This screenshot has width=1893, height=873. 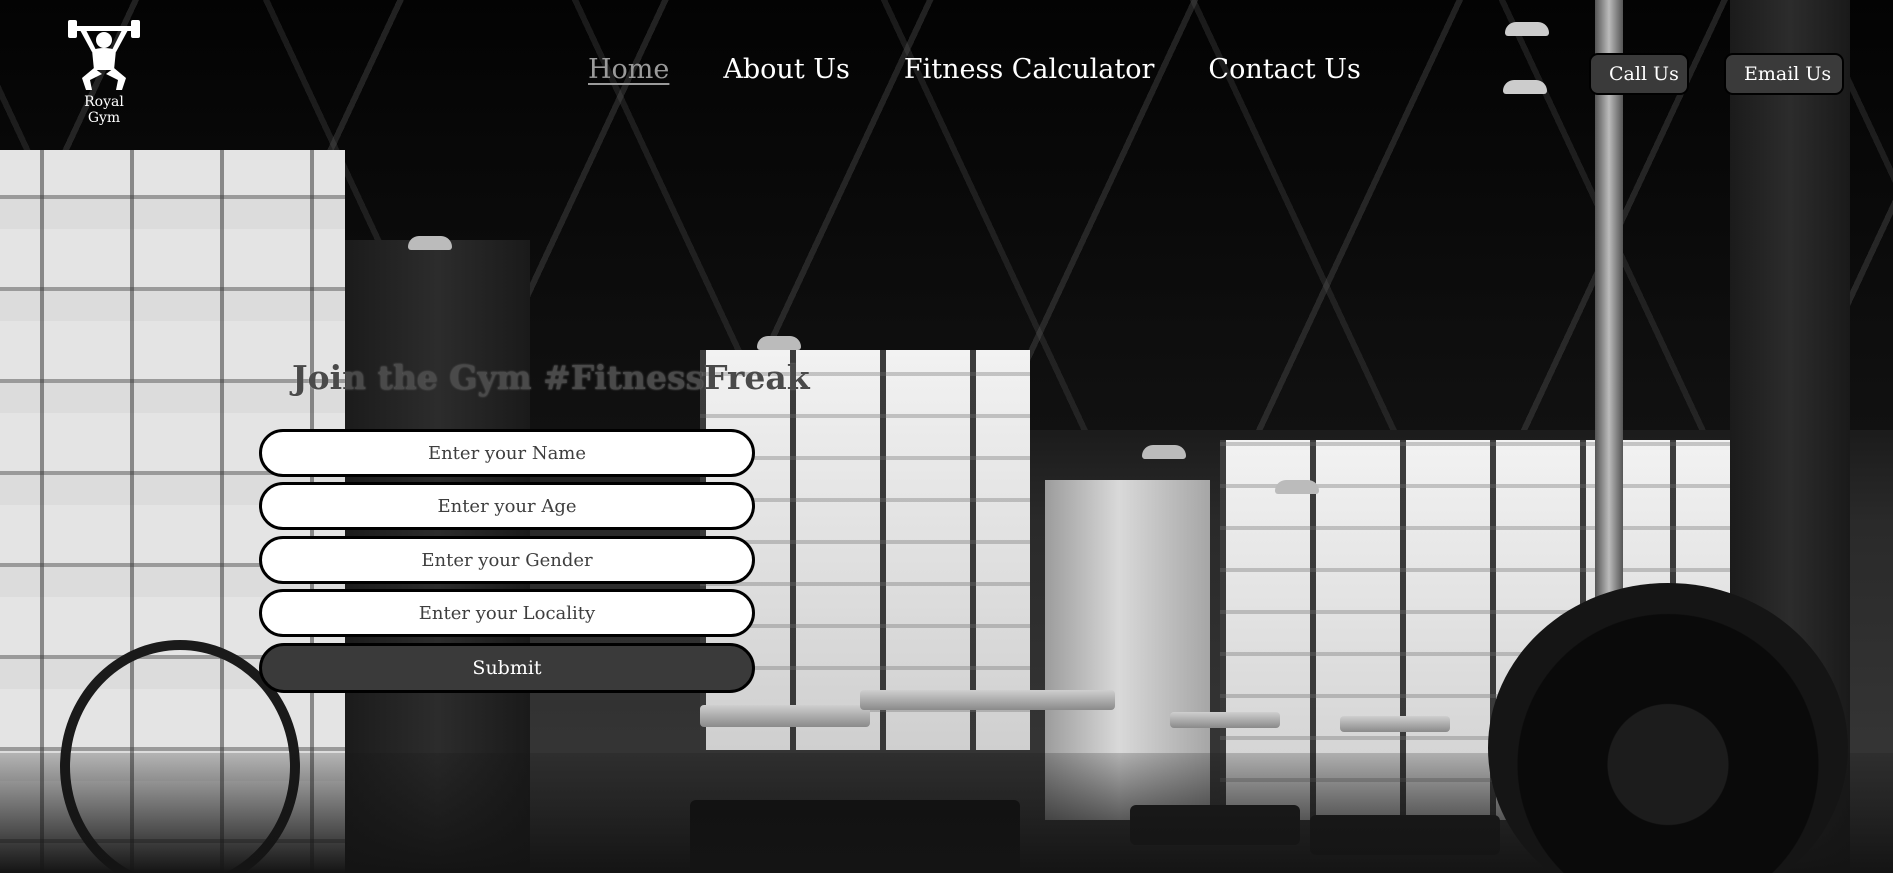 I want to click on age-input, so click(x=507, y=506).